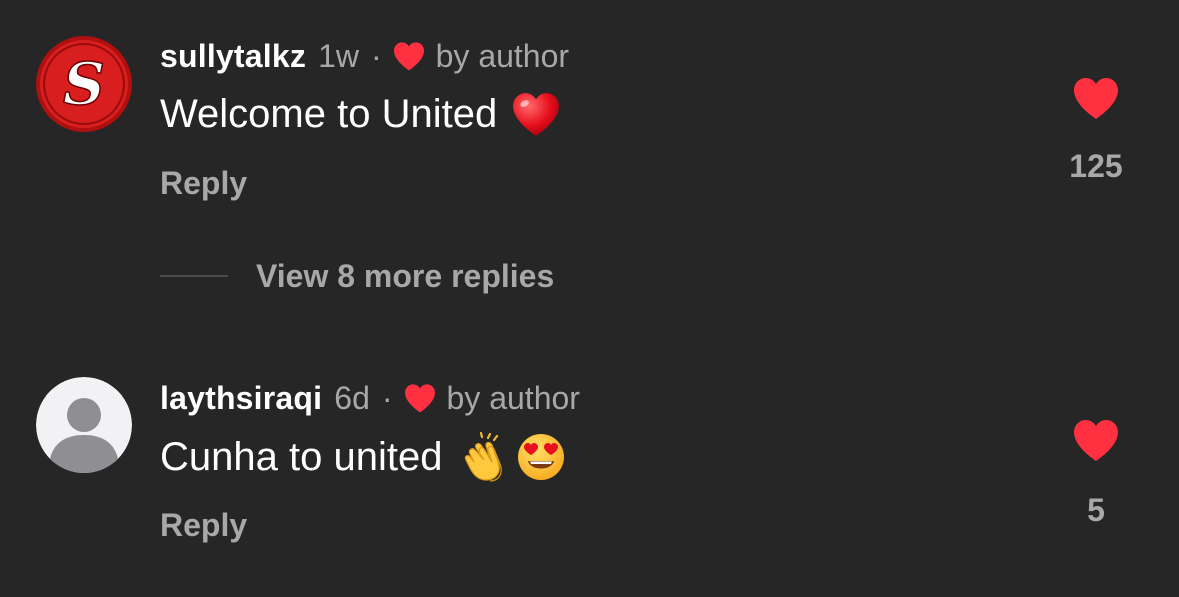  Describe the element at coordinates (405, 275) in the screenshot. I see `view-more-replies-label: View 8 more replies` at that location.